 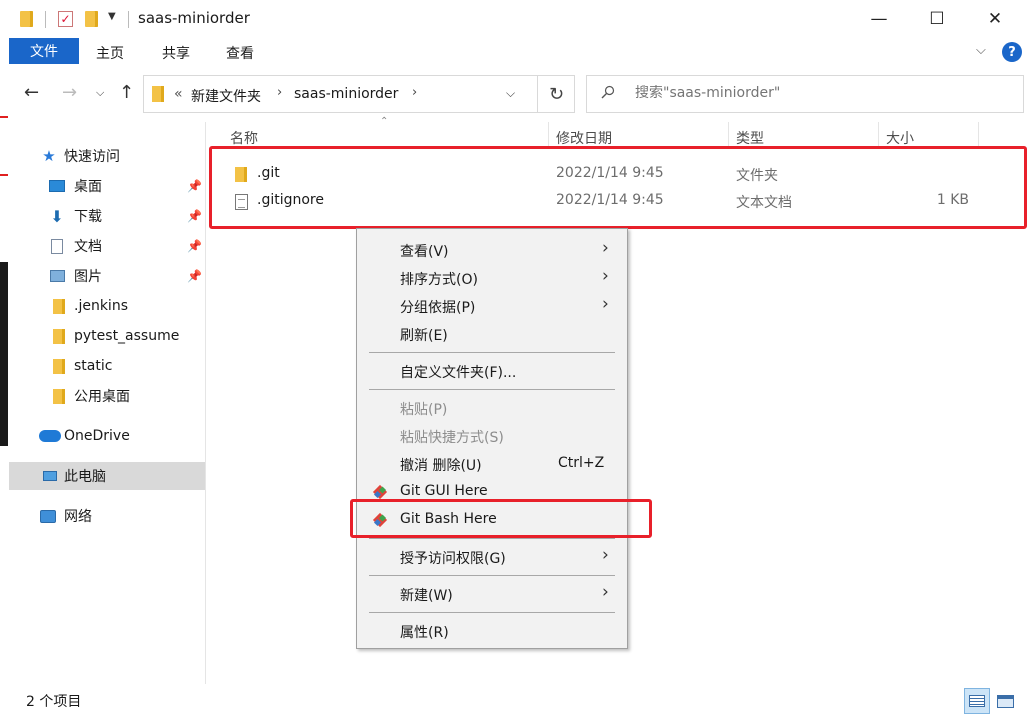 What do you see at coordinates (107, 336) in the screenshot?
I see `nav-item-pytest-assume: pytest_assume` at bounding box center [107, 336].